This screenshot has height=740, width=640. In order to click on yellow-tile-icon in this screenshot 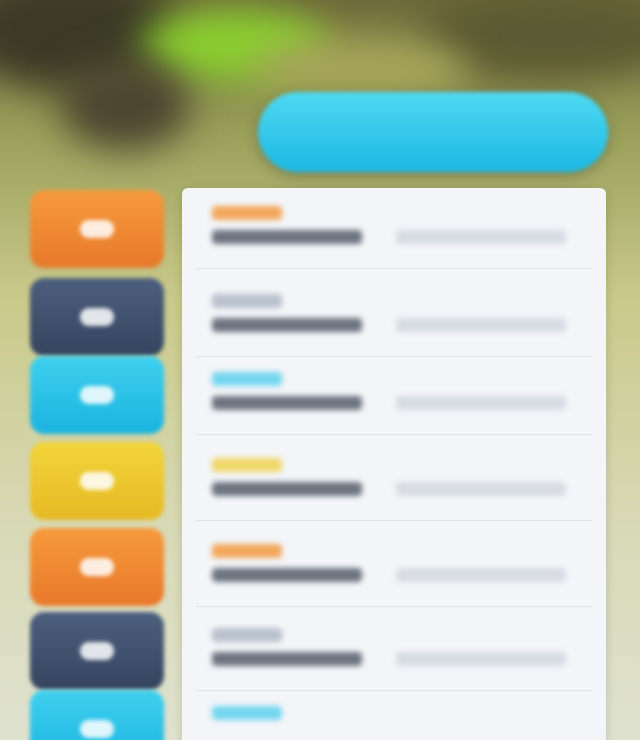, I will do `click(97, 481)`.